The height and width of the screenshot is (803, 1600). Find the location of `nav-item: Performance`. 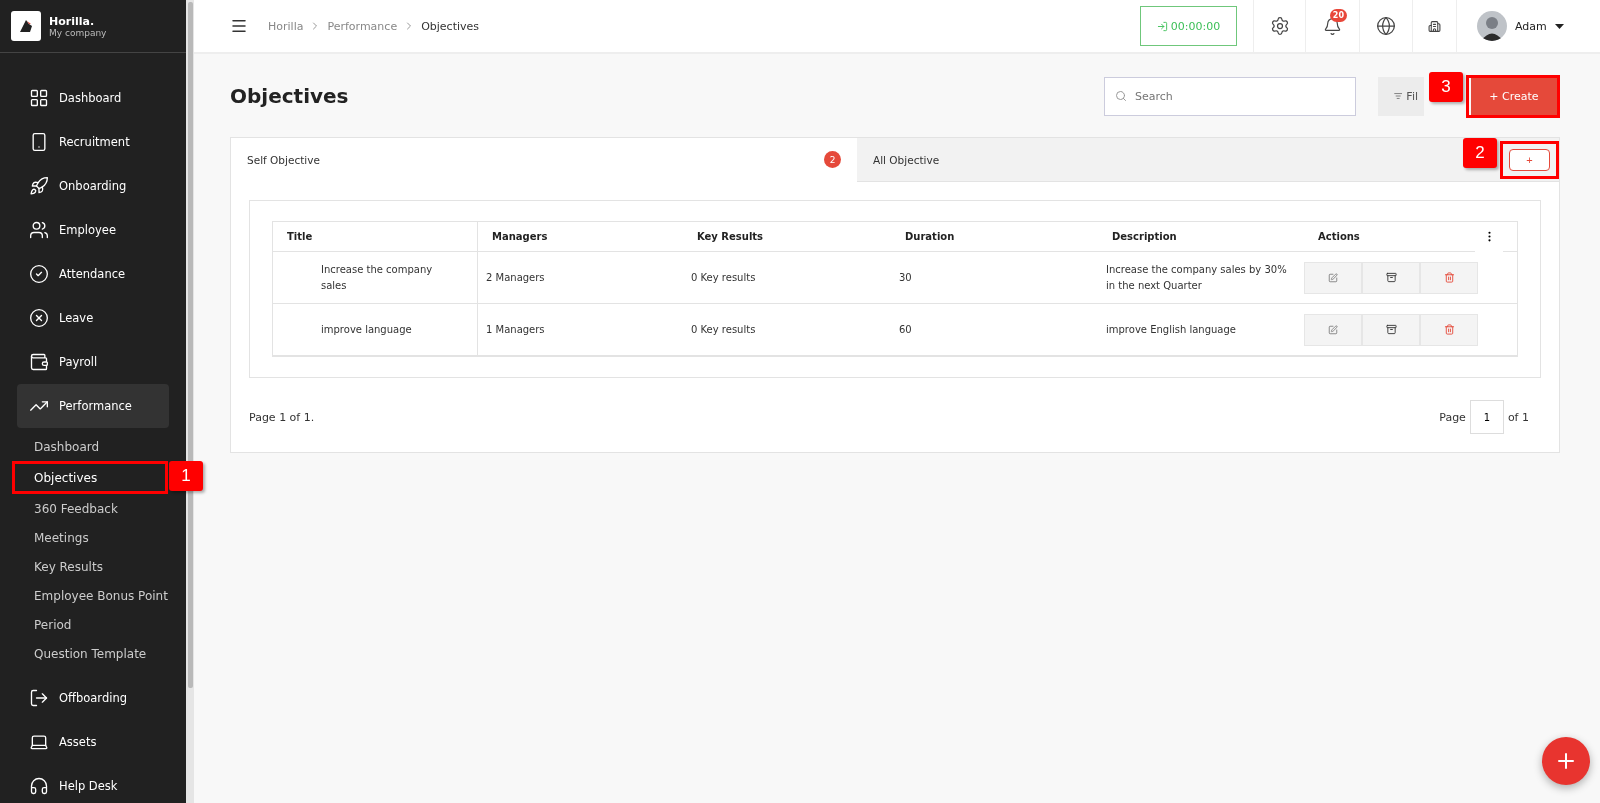

nav-item: Performance is located at coordinates (93, 406).